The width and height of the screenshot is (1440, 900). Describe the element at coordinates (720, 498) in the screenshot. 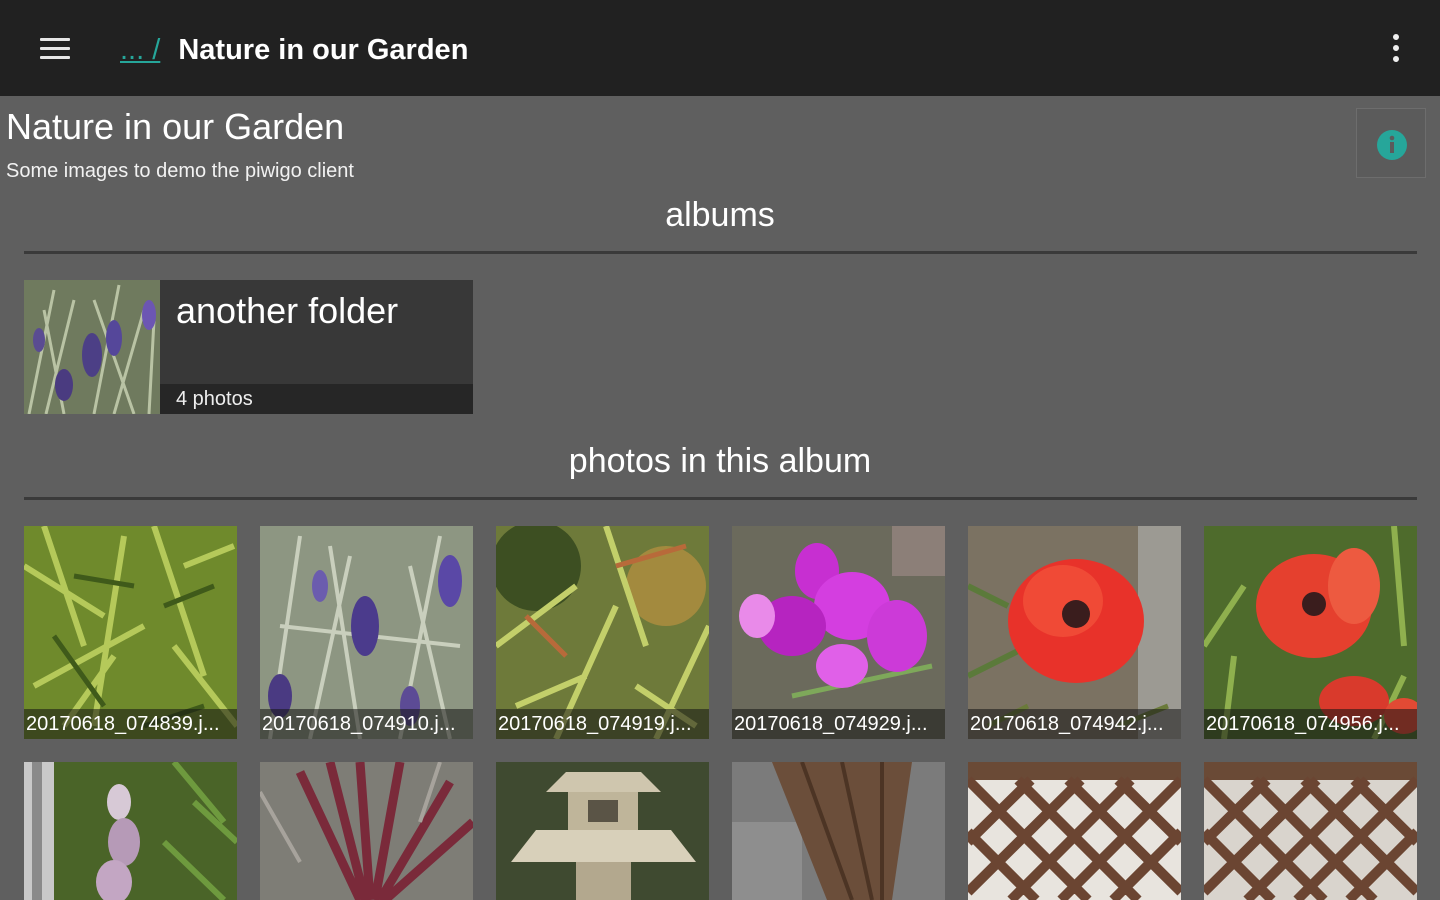

I see `photos-divider` at that location.